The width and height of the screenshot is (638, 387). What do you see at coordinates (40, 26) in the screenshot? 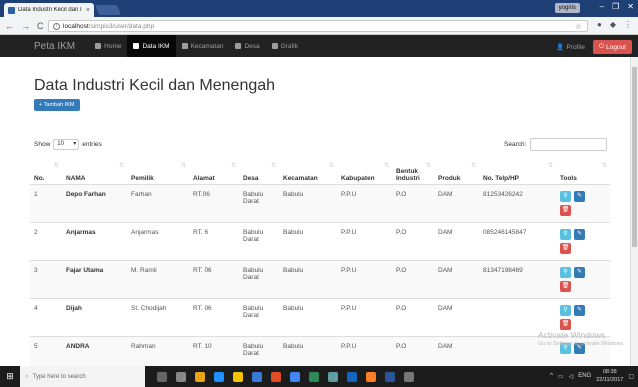
I see `reload-icon: C` at bounding box center [40, 26].